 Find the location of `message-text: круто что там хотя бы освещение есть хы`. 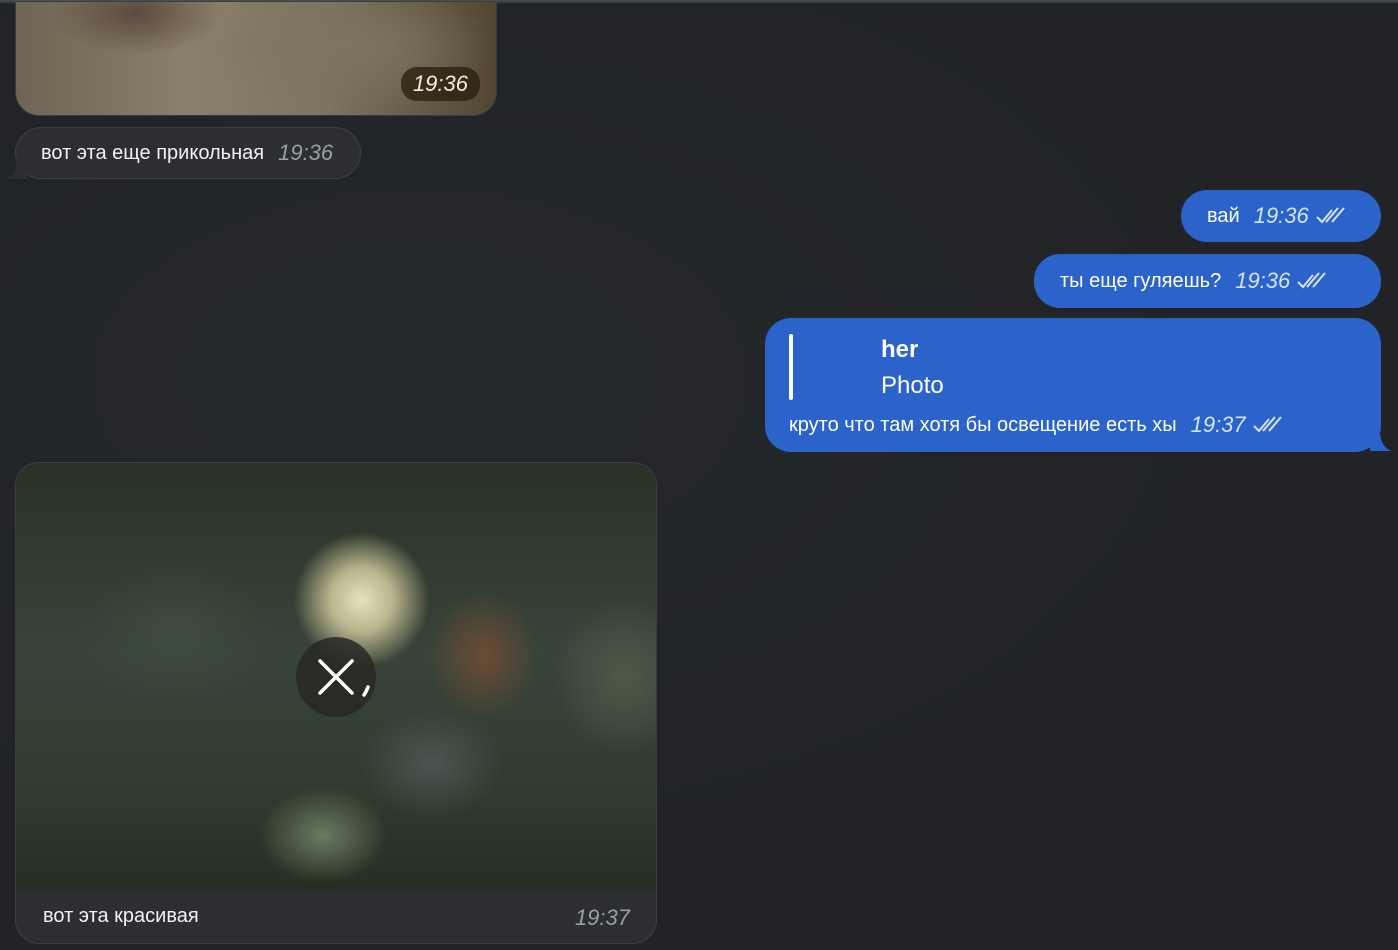

message-text: круто что там хотя бы освещение есть хы is located at coordinates (983, 424).